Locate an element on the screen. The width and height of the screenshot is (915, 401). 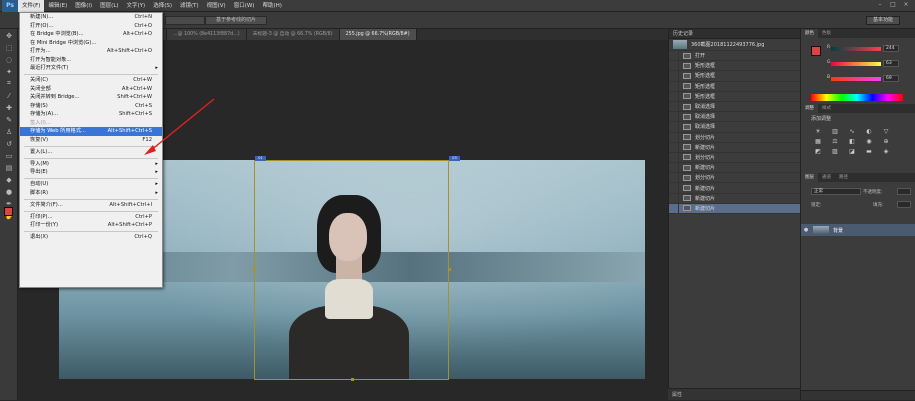
file-menu-item: 最近打开文件(T) ▸ is located at coordinates (91, 68).